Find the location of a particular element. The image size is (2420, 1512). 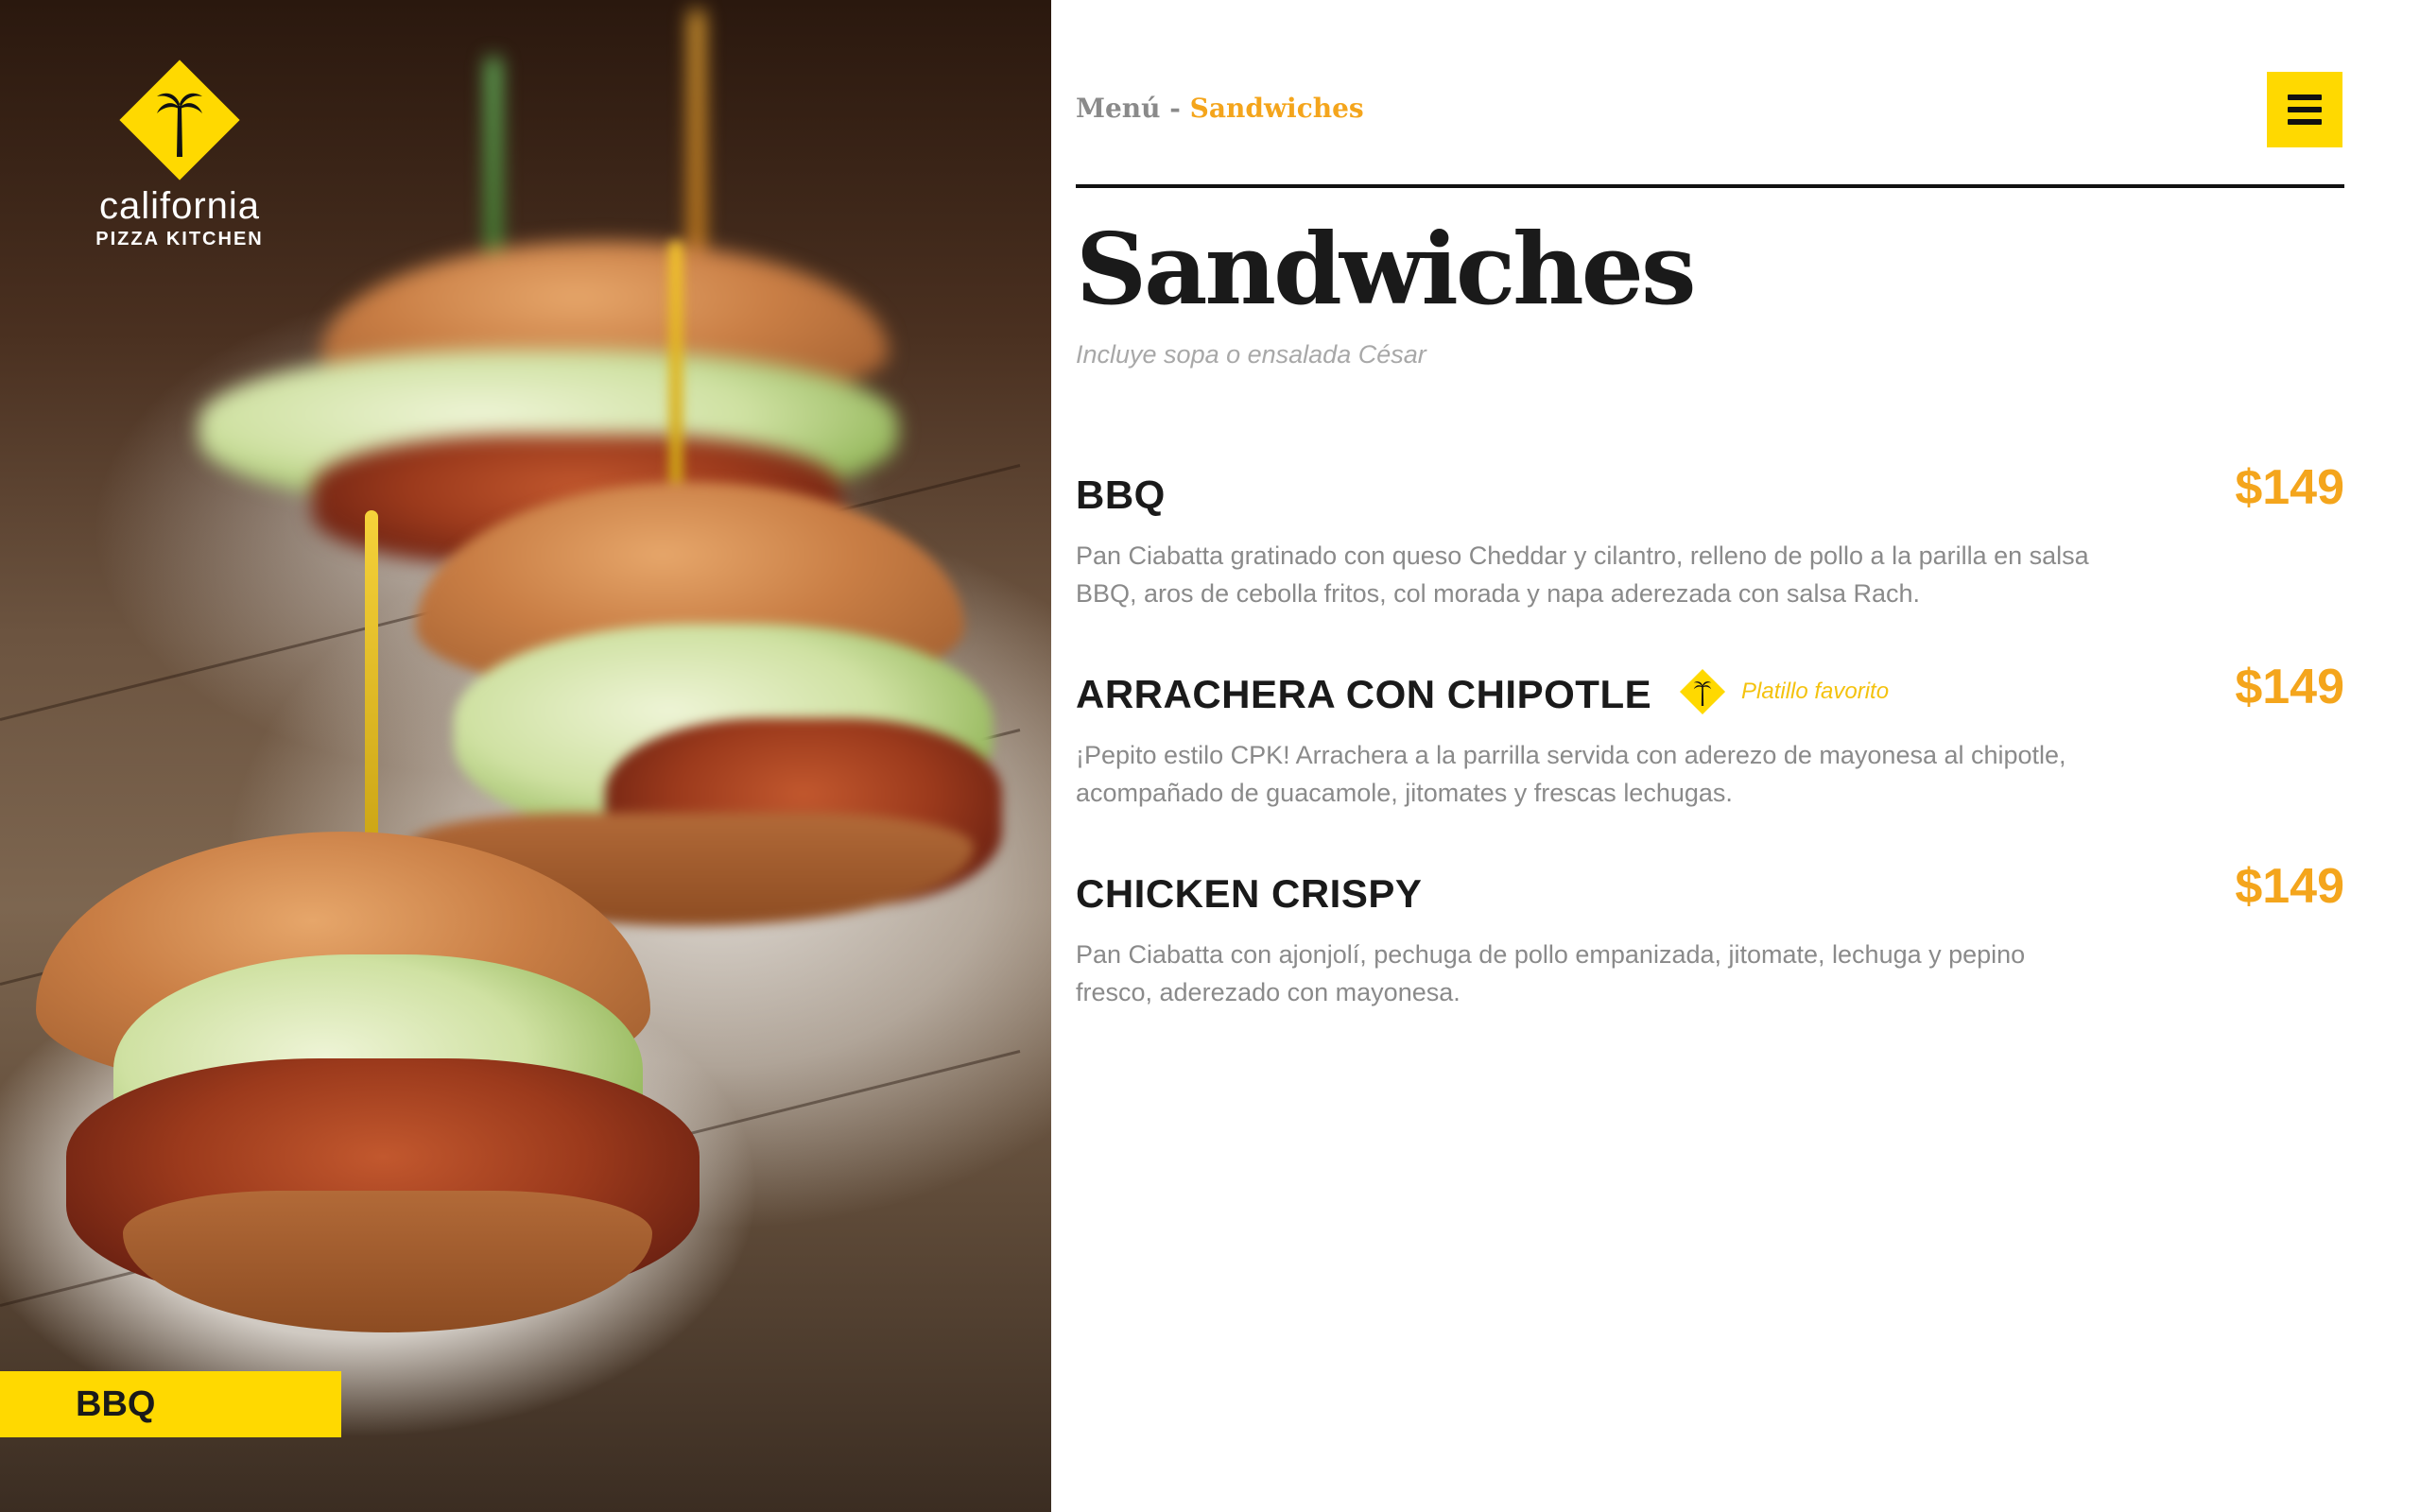

photo-caption-label: BBQ is located at coordinates (116, 1403).